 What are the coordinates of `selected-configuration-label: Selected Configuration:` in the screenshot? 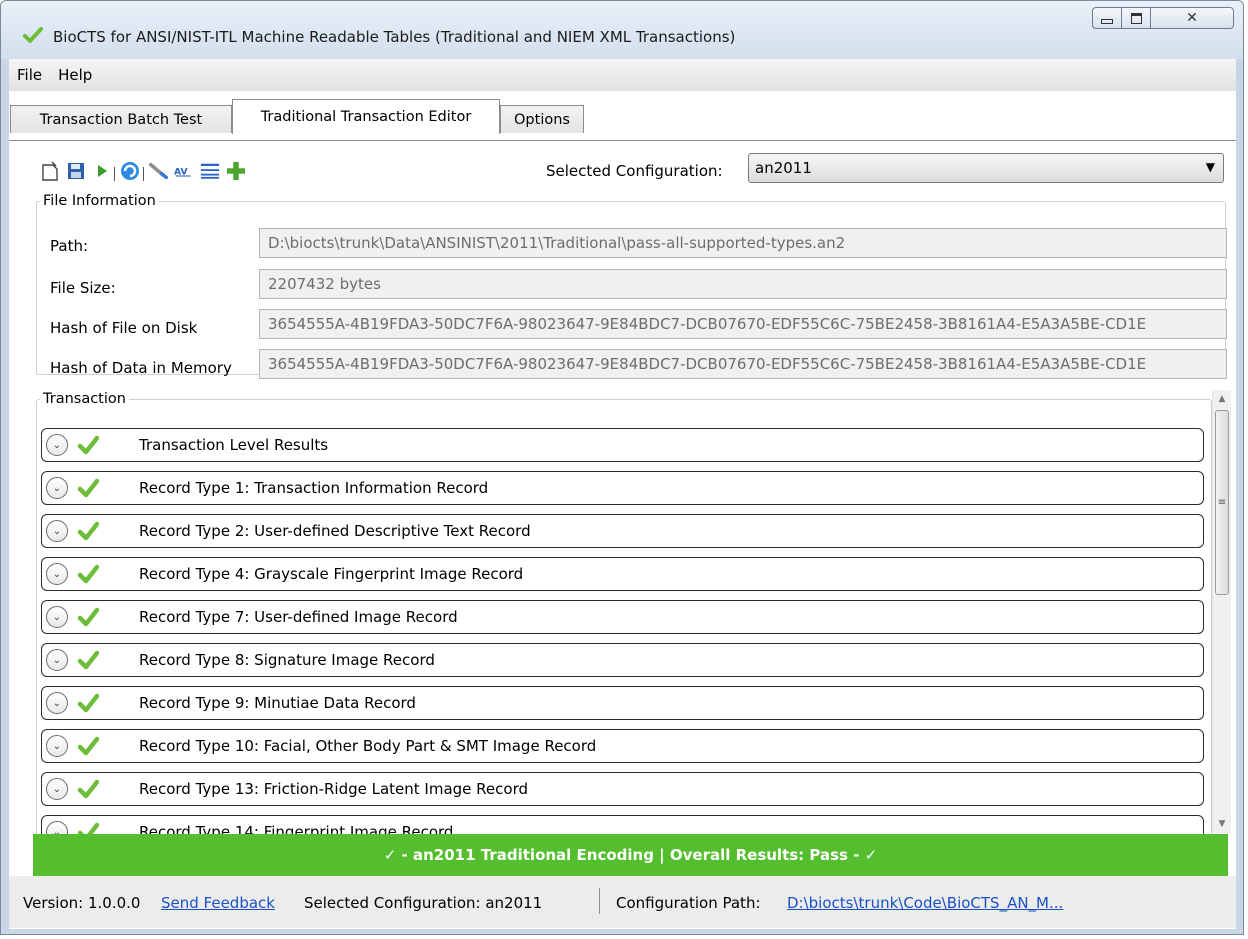 It's located at (634, 171).